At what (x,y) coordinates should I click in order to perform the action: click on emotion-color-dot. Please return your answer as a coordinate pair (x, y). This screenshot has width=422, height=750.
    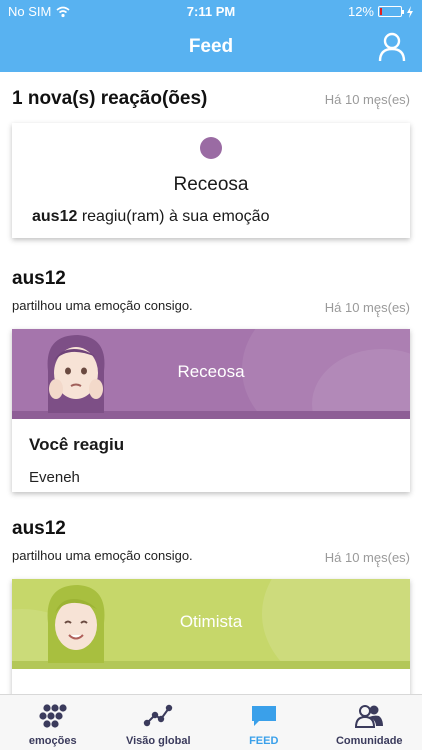
    Looking at the image, I should click on (211, 148).